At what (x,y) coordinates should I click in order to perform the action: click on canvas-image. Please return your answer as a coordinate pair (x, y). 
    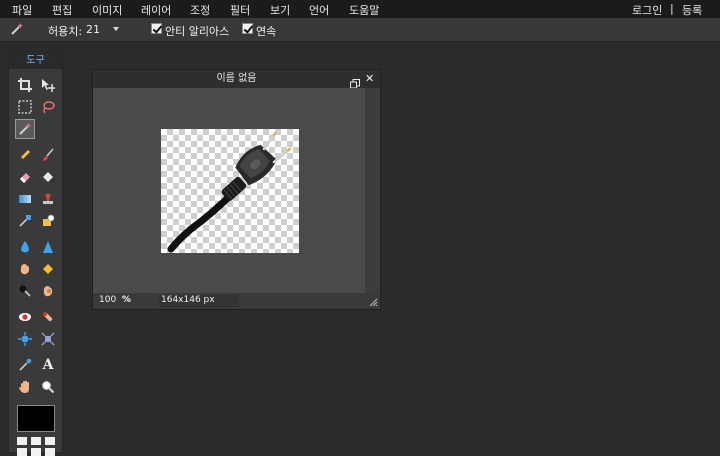
    Looking at the image, I should click on (230, 191).